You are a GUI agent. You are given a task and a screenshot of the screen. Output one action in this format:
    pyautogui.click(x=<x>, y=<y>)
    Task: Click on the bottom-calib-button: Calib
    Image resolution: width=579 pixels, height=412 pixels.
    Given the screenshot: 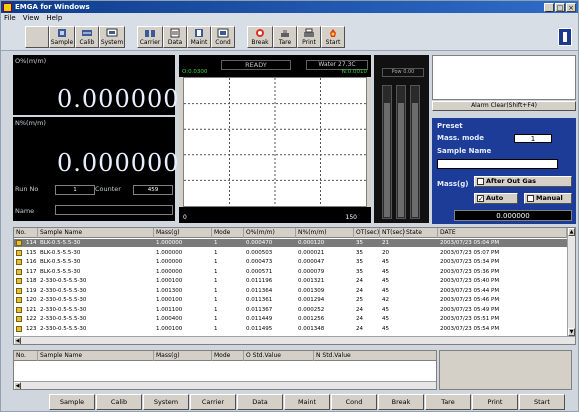 What is the action you would take?
    pyautogui.click(x=119, y=402)
    